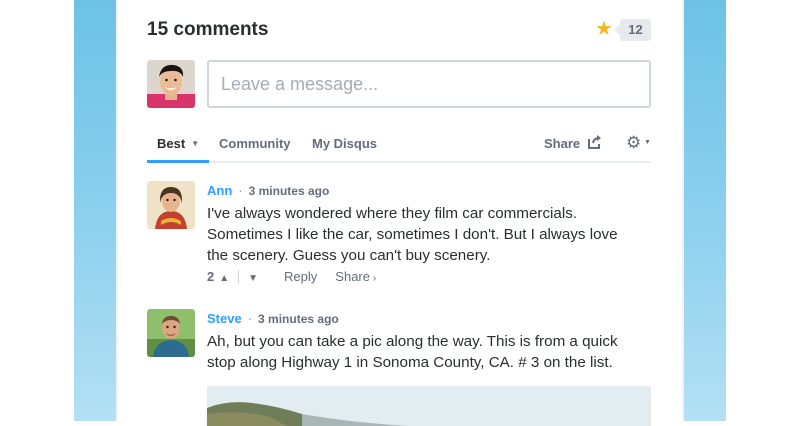 The image size is (800, 426). Describe the element at coordinates (632, 30) in the screenshot. I see `favorite-count-badge: 12` at that location.